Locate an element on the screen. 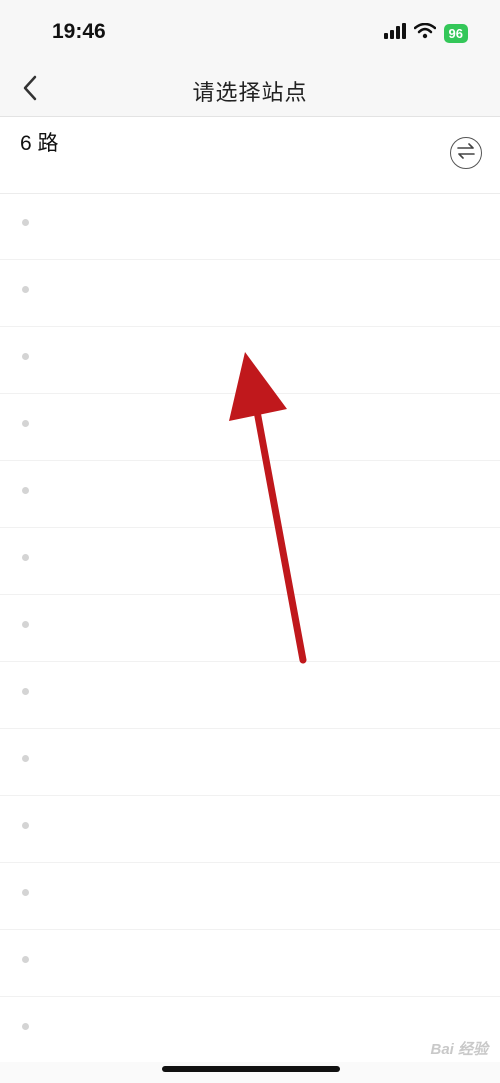  wifi-icon is located at coordinates (424, 33).